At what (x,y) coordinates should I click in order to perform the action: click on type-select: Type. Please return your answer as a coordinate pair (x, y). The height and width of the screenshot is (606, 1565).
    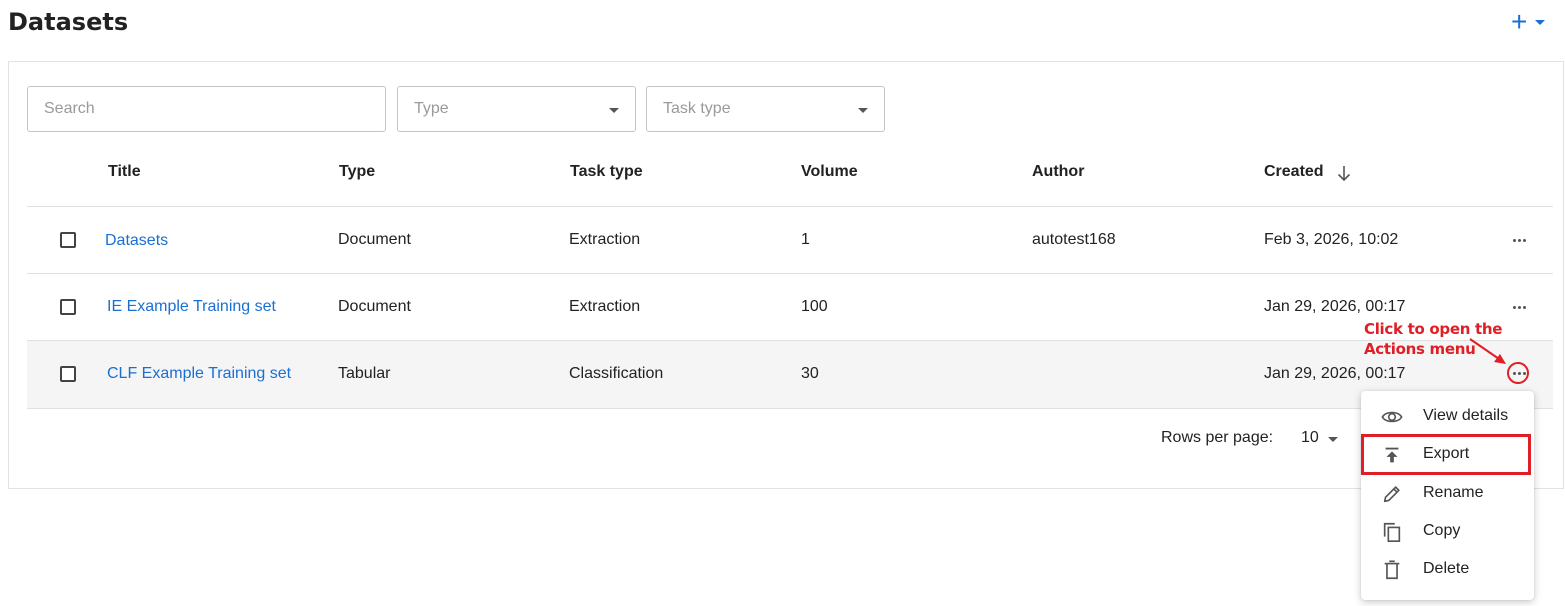
    Looking at the image, I should click on (516, 109).